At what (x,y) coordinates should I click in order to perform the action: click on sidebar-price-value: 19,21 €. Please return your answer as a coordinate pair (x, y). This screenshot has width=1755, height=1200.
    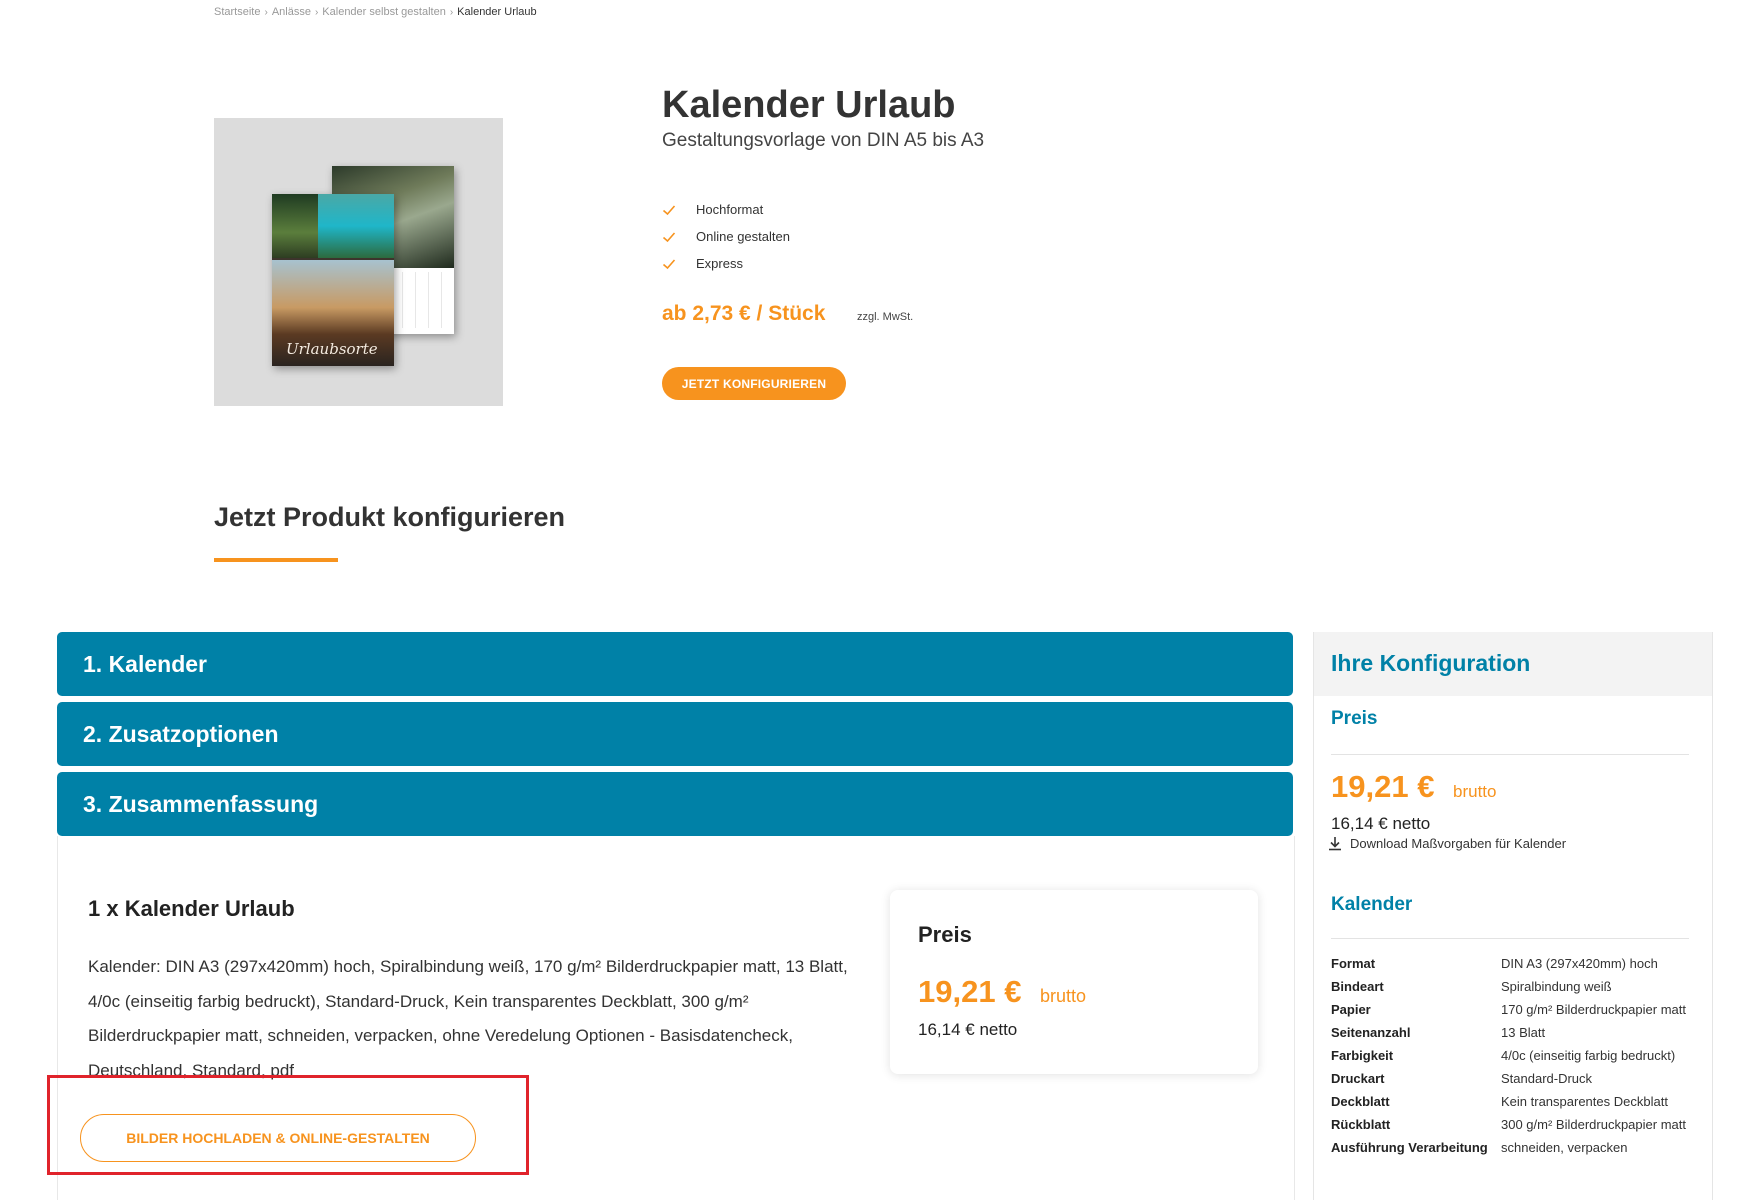
    Looking at the image, I should click on (1383, 786).